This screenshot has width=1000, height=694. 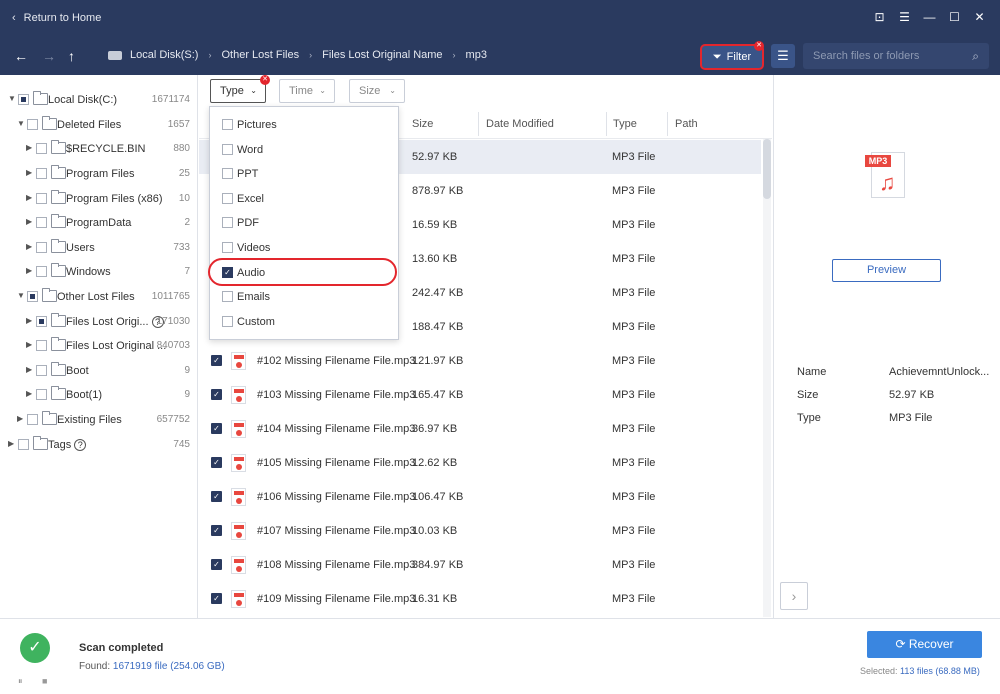 What do you see at coordinates (21, 56) in the screenshot?
I see `back-arrow-icon: ←` at bounding box center [21, 56].